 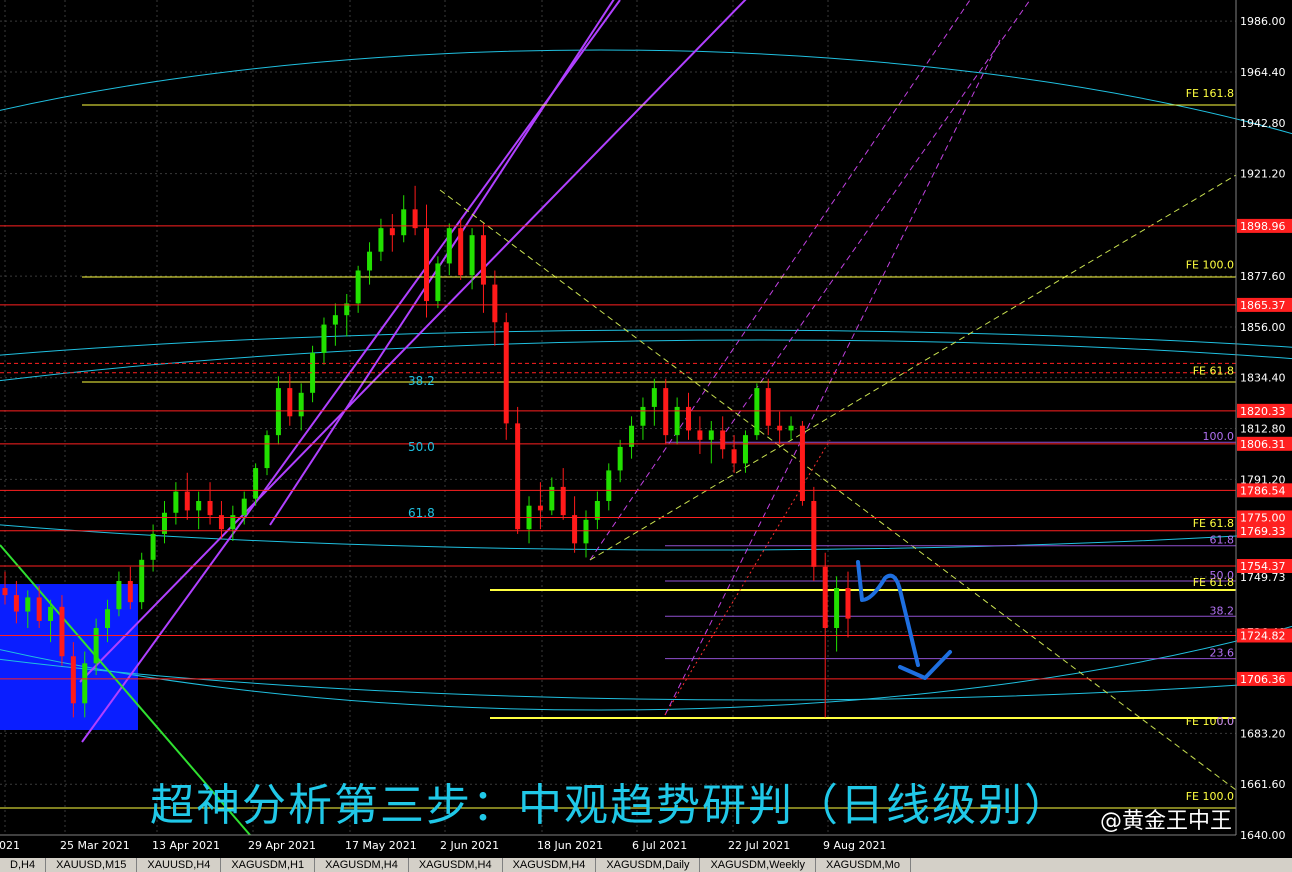 I want to click on price-tick-label: 1786.54, so click(x=1263, y=490).